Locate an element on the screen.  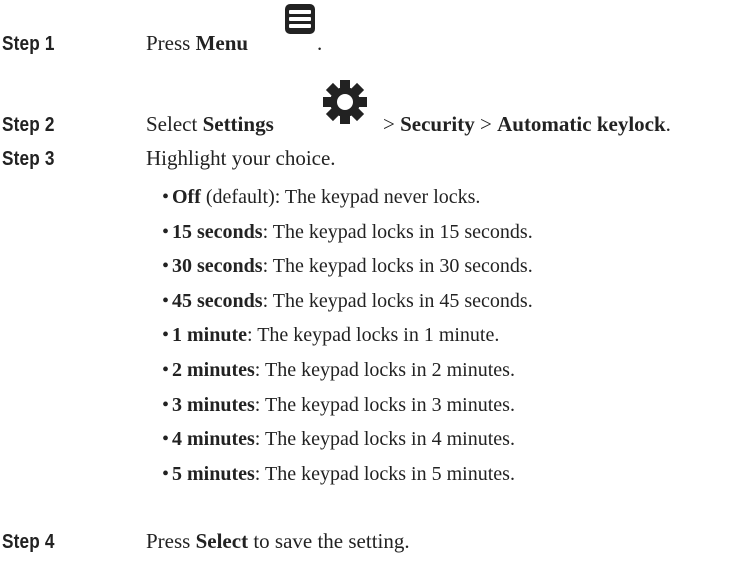
option-desc: : The keypad locks in 4 minutes. is located at coordinates (384, 439).